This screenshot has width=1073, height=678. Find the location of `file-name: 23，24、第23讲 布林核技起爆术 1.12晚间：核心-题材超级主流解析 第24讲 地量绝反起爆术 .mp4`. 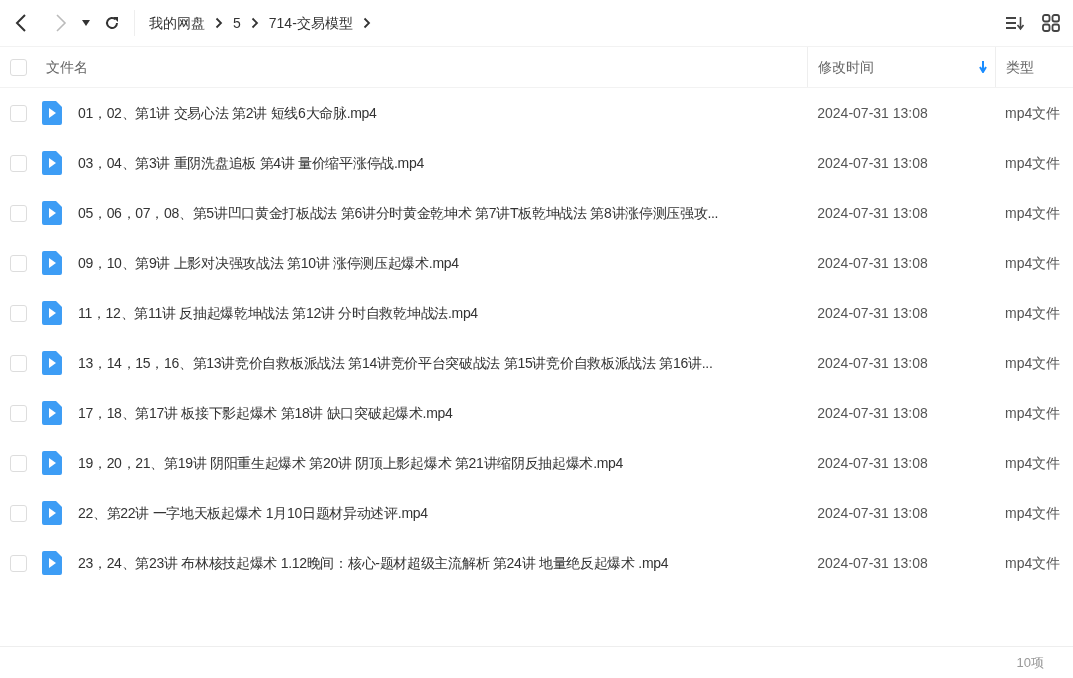

file-name: 23，24、第23讲 布林核技起爆术 1.12晚间：核心-题材超级主流解析 第24讲 地量绝反起爆术 .mp4 is located at coordinates (373, 563).